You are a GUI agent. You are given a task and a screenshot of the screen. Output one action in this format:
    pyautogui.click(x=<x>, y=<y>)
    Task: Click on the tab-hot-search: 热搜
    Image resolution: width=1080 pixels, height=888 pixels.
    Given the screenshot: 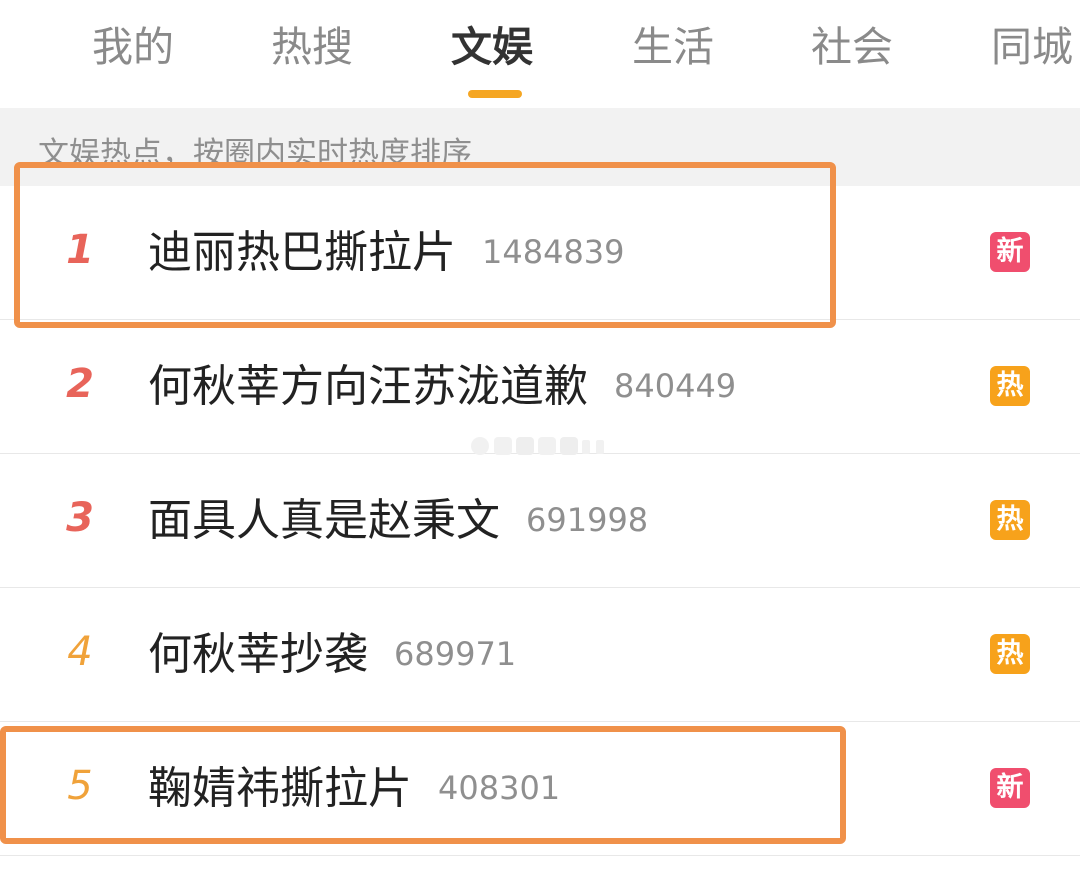 What is the action you would take?
    pyautogui.click(x=312, y=47)
    